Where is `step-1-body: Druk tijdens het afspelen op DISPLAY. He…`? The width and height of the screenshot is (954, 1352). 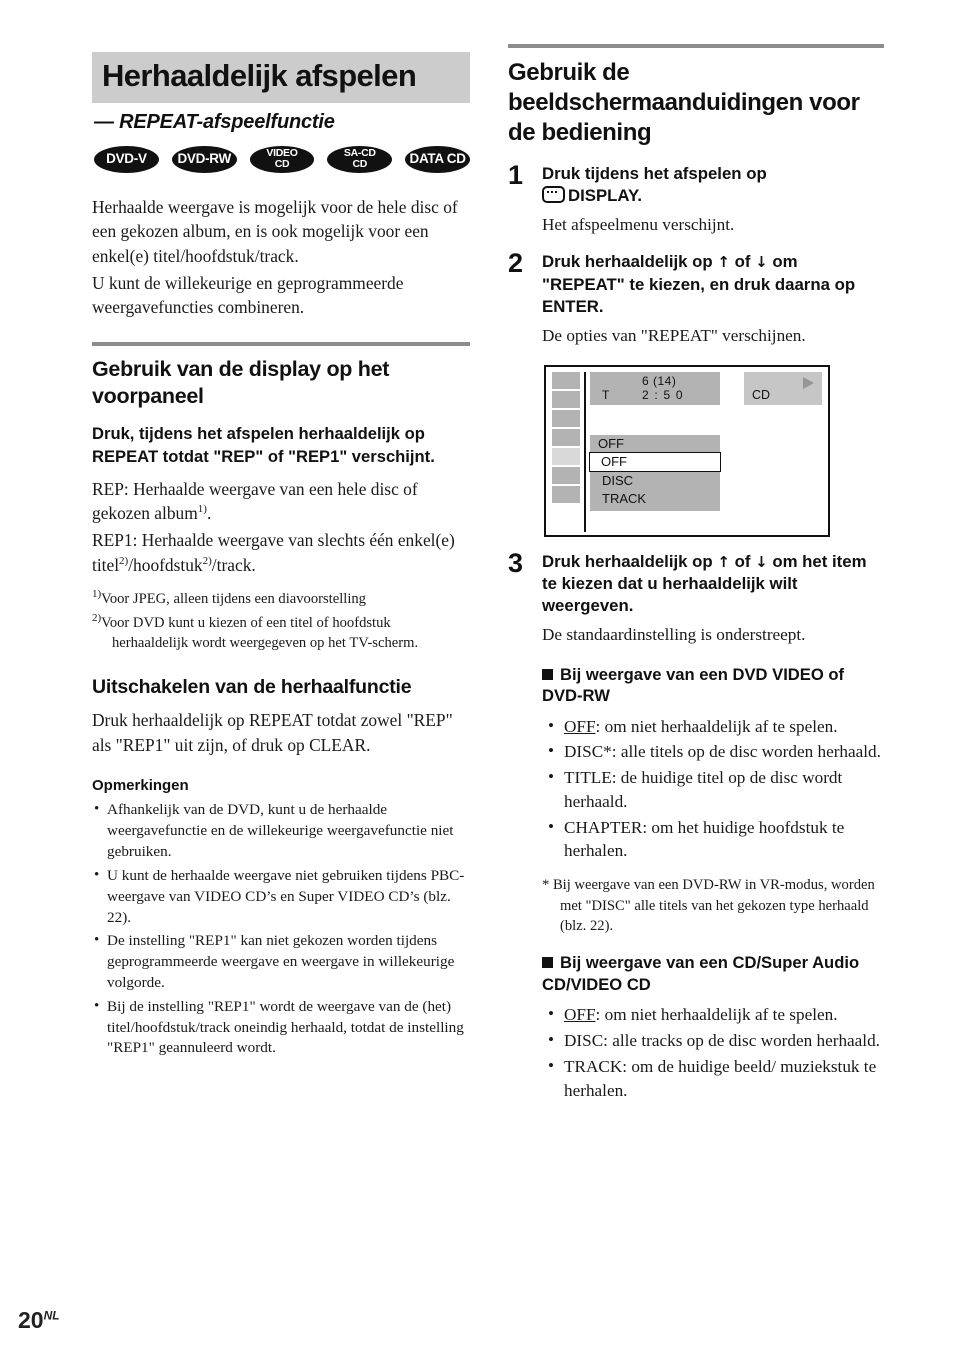 step-1-body: Druk tijdens het afspelen op DISPLAY. He… is located at coordinates (713, 202).